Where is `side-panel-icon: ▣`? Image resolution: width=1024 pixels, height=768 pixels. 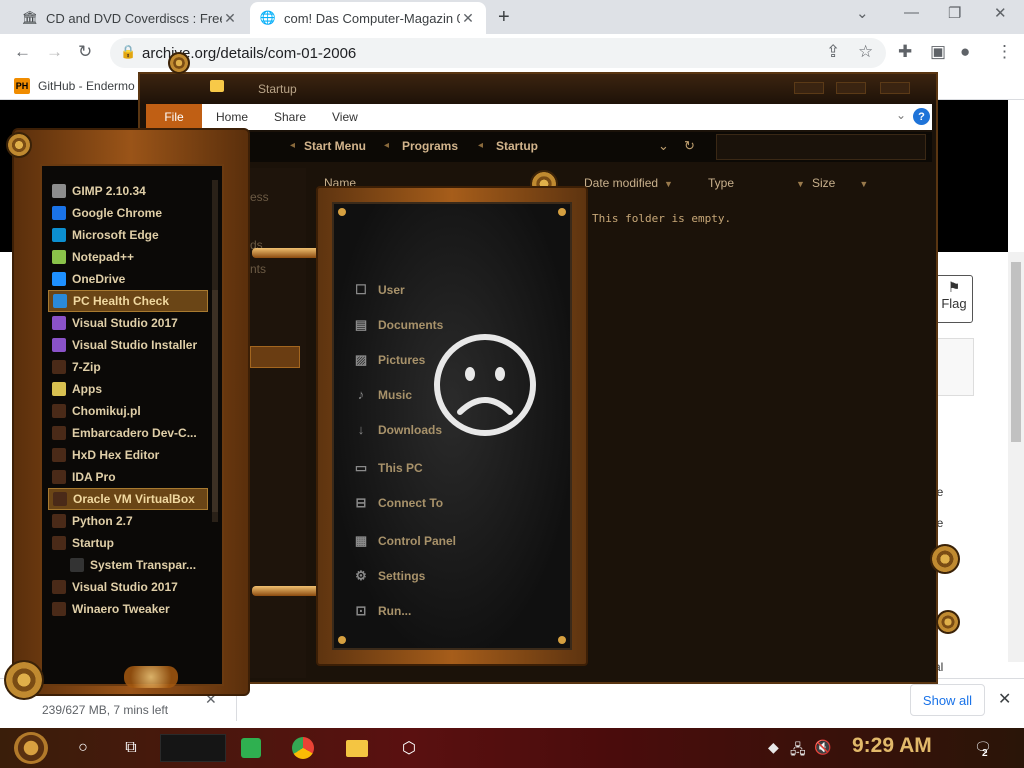
side-panel-icon: ▣ is located at coordinates (938, 52).